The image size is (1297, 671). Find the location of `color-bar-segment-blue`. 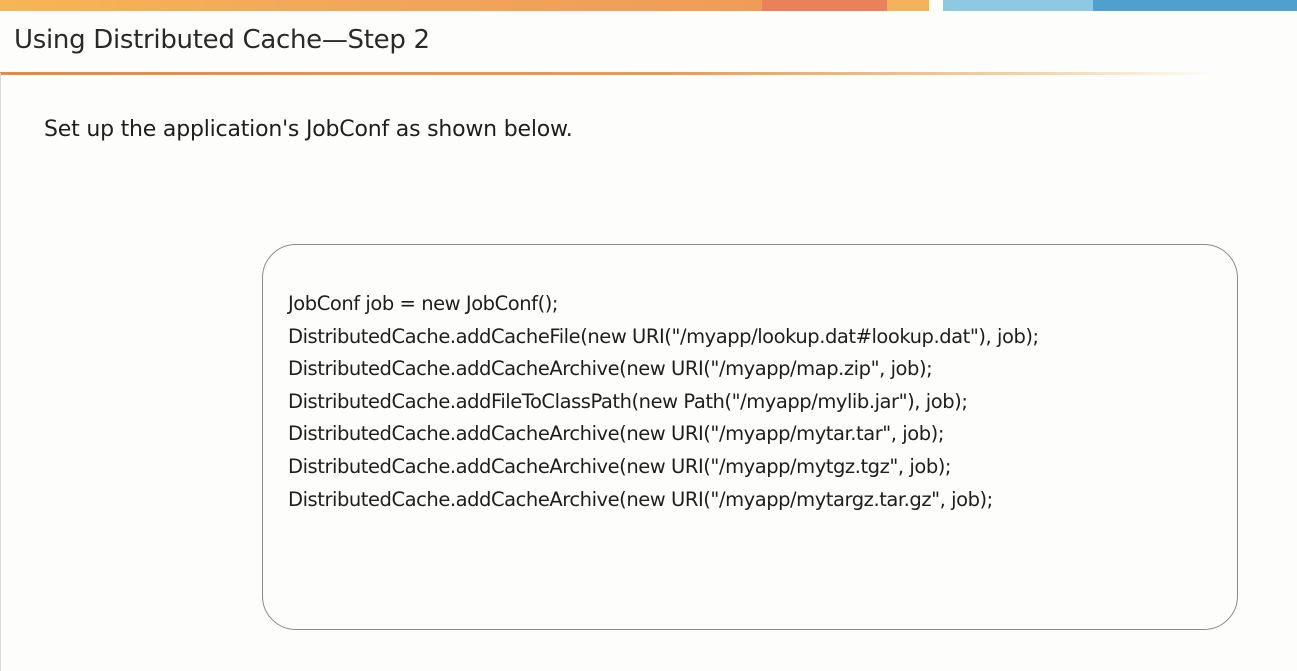

color-bar-segment-blue is located at coordinates (1195, 5).